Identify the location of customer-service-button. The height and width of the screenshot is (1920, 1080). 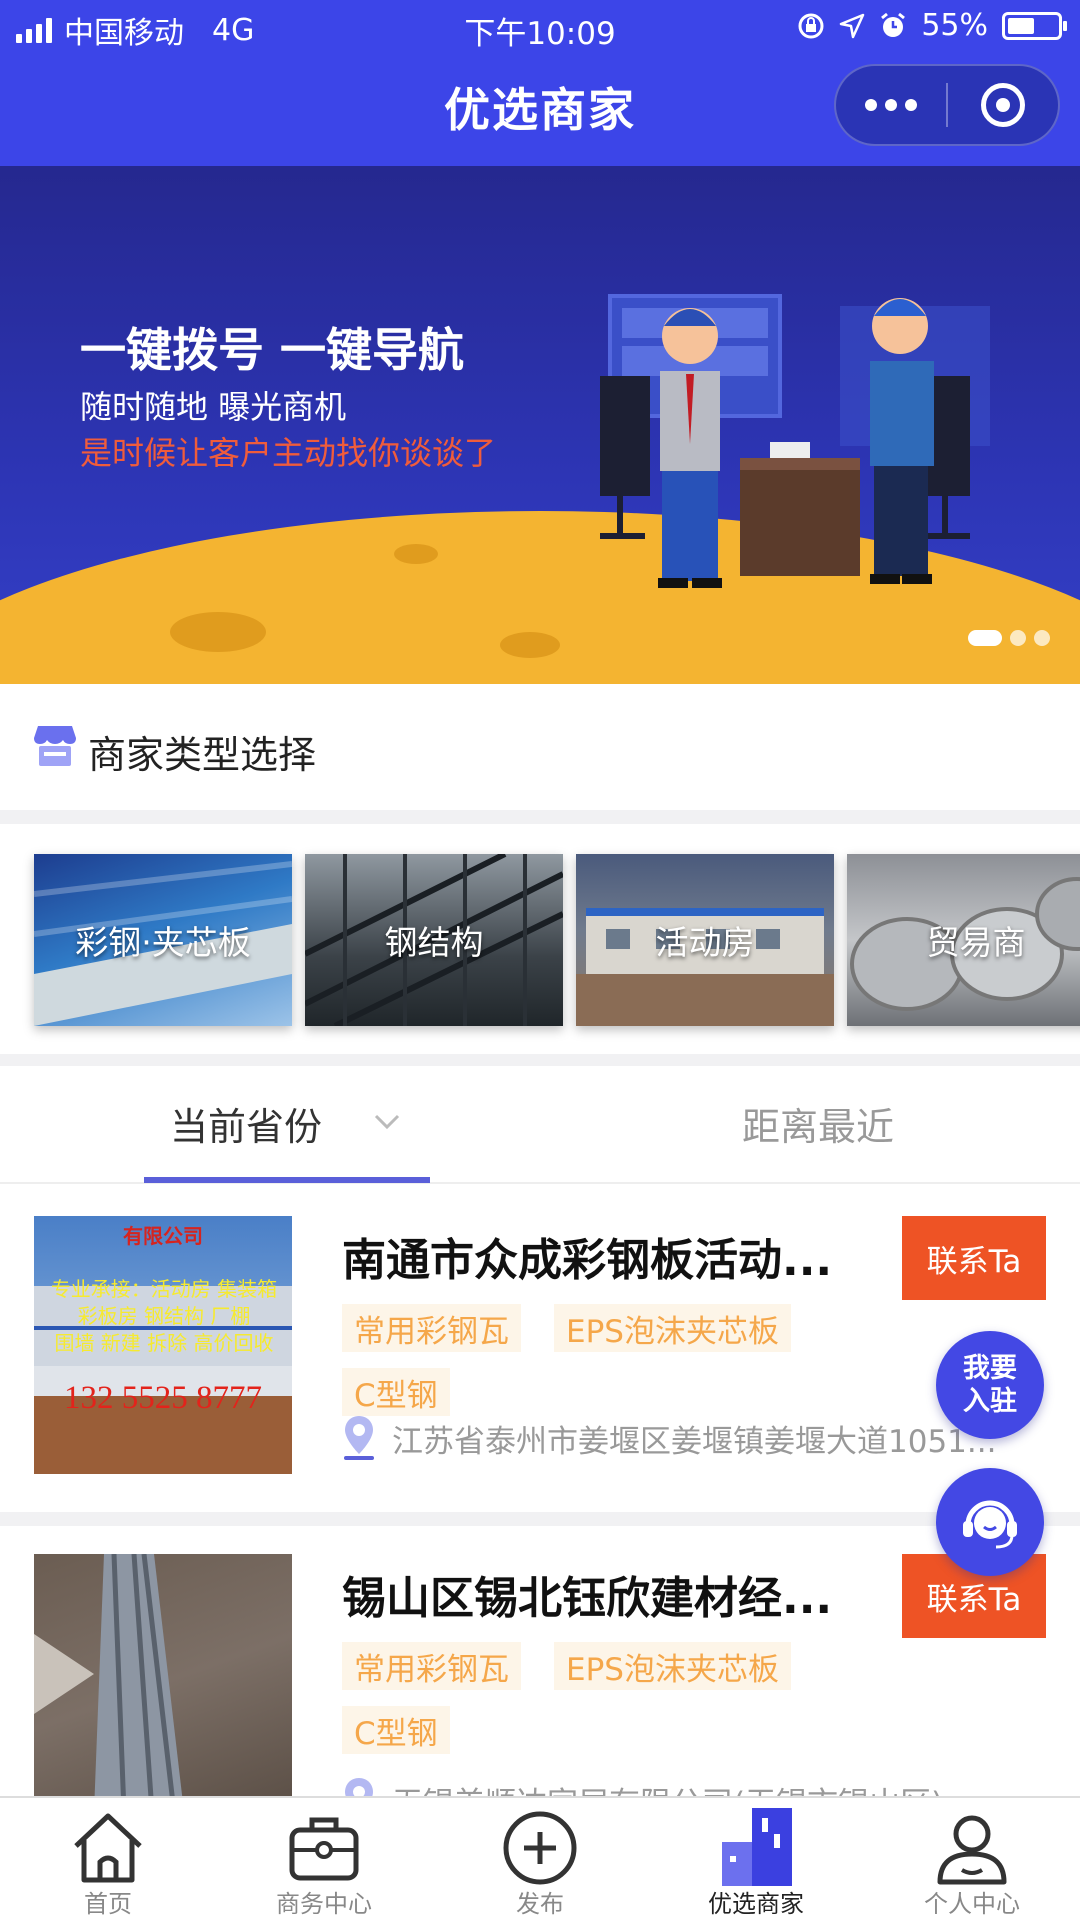
(990, 1522).